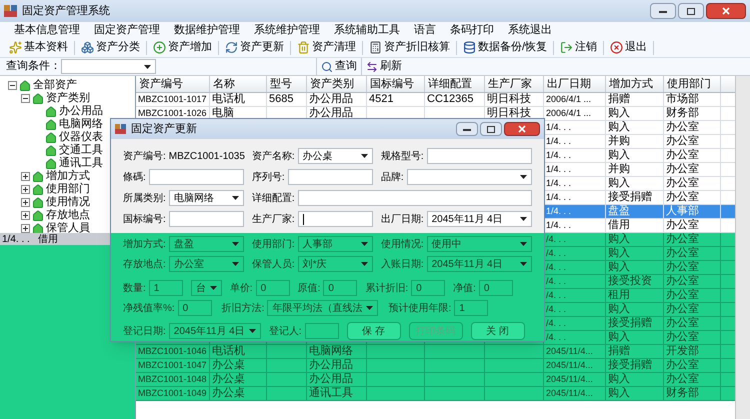  Describe the element at coordinates (682, 351) in the screenshot. I see `table-cell: 开发部` at that location.